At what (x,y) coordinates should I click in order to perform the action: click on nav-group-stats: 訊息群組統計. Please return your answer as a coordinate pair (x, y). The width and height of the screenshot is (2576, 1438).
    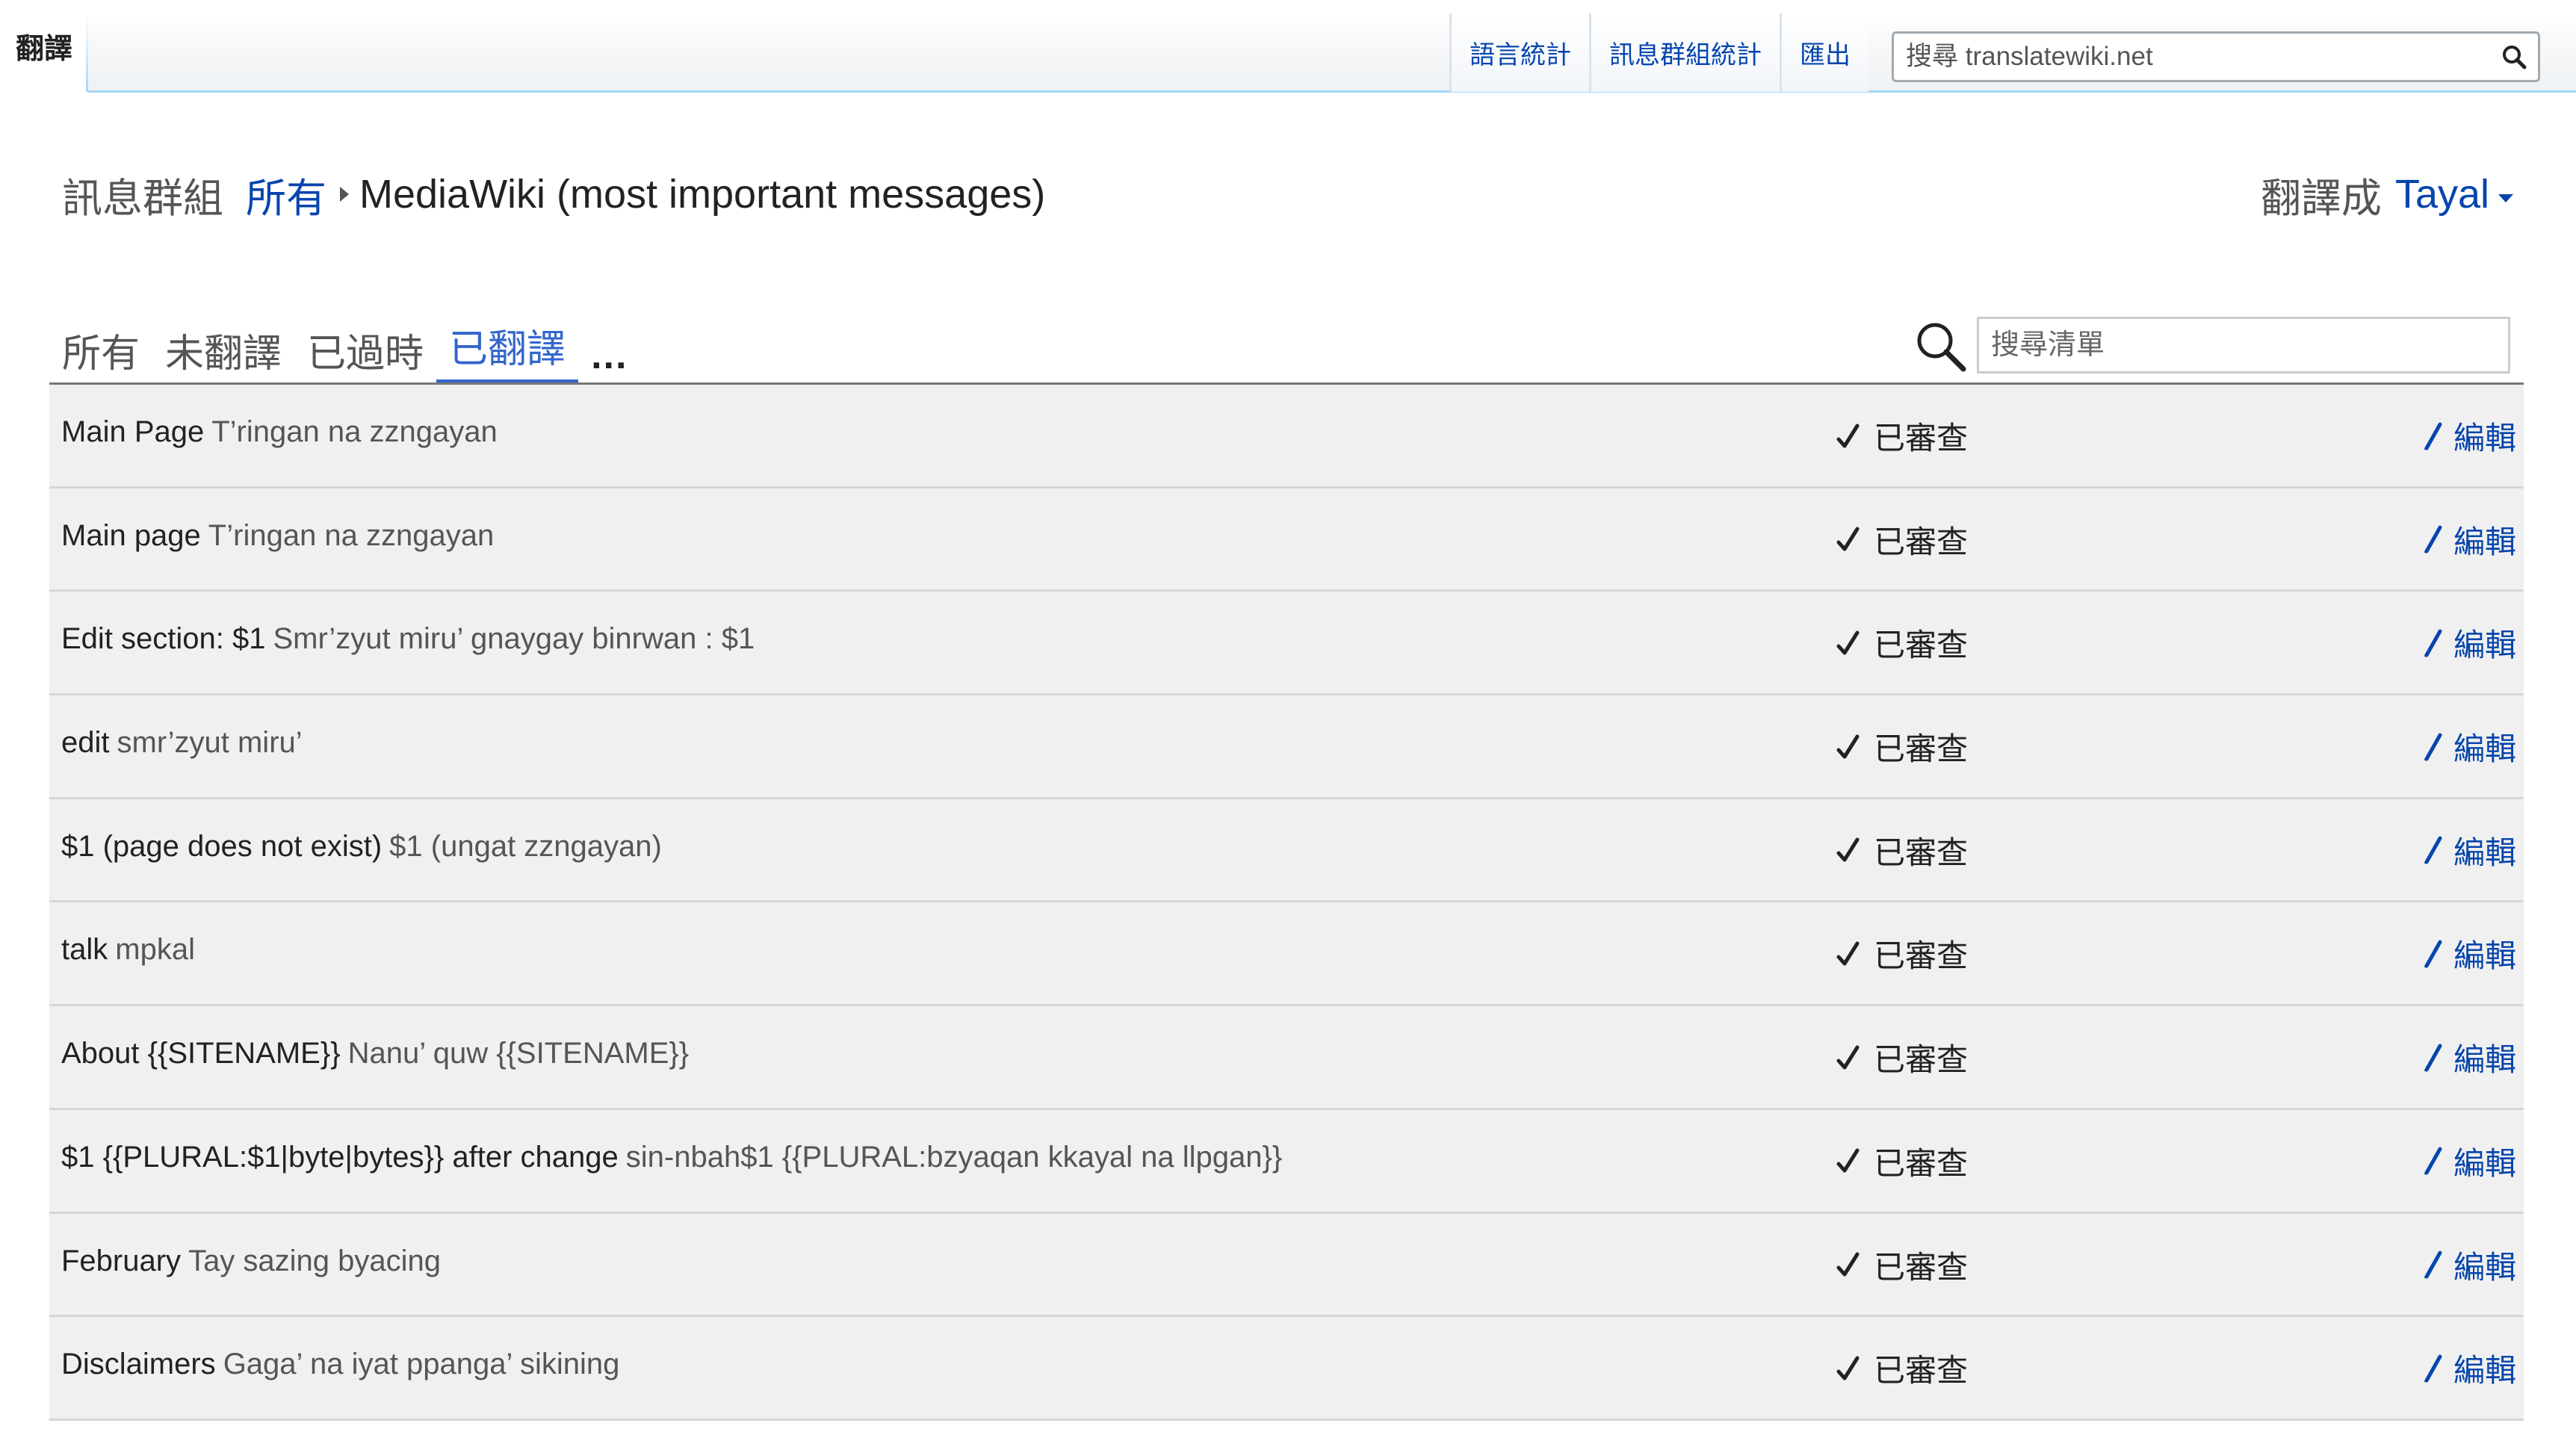
    Looking at the image, I should click on (1684, 52).